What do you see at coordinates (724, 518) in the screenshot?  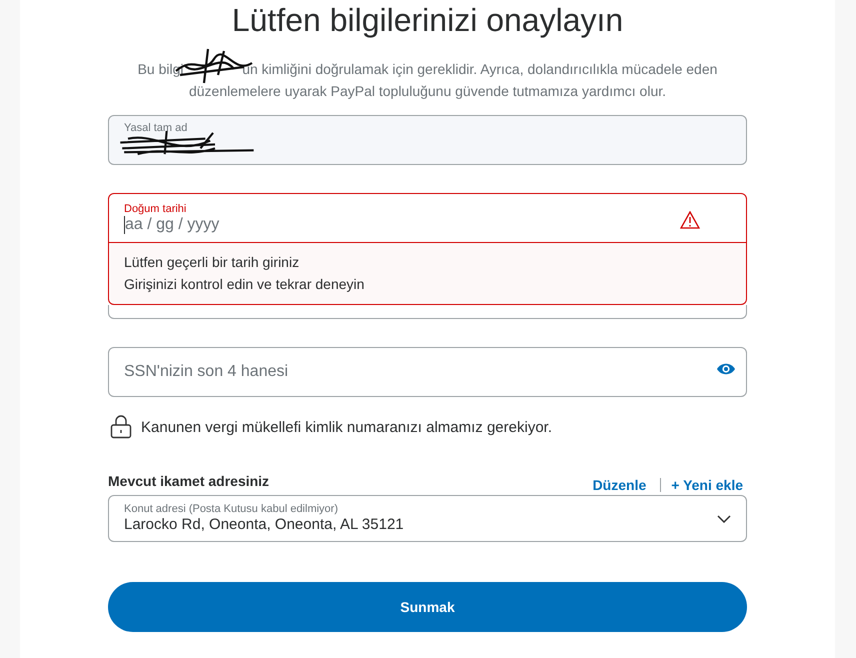 I see `chevron-down-icon` at bounding box center [724, 518].